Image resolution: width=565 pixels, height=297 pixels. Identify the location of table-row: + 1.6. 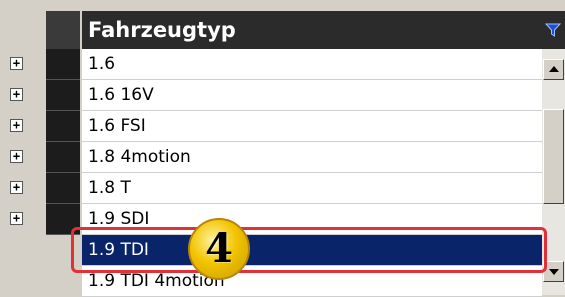
(271, 64).